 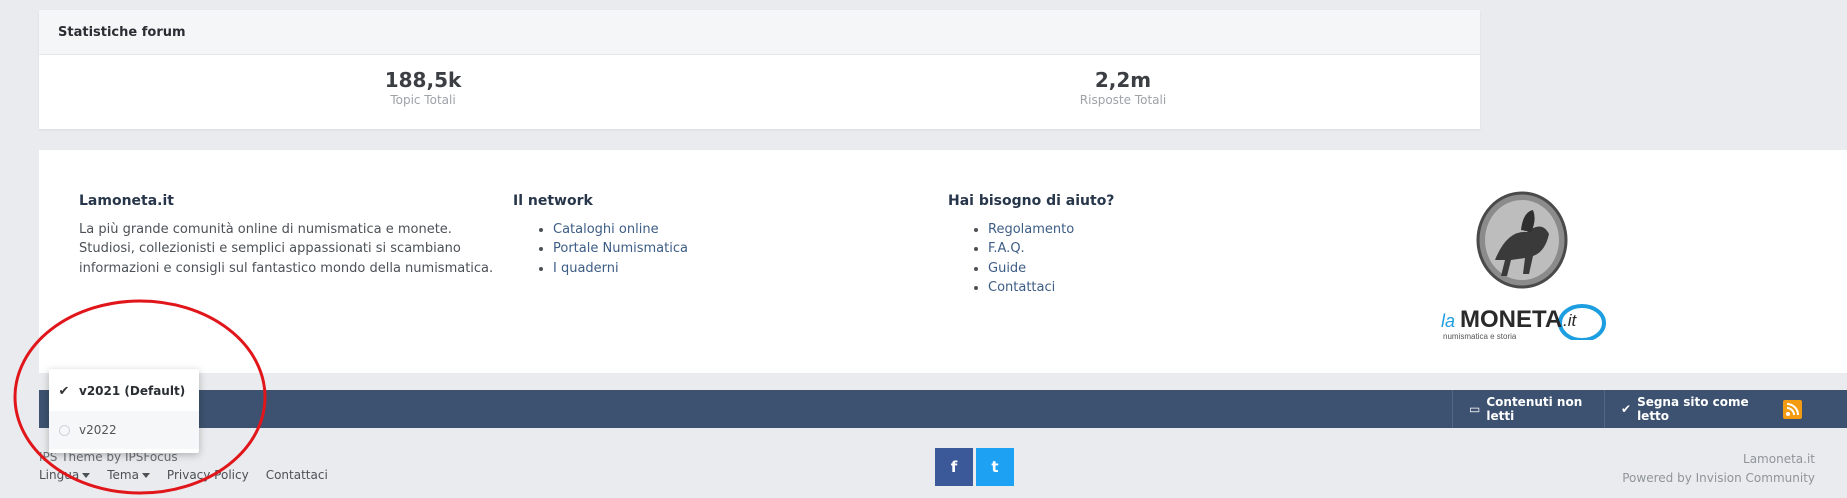 I want to click on powered-by: Powered by Invision Community, so click(x=1718, y=478).